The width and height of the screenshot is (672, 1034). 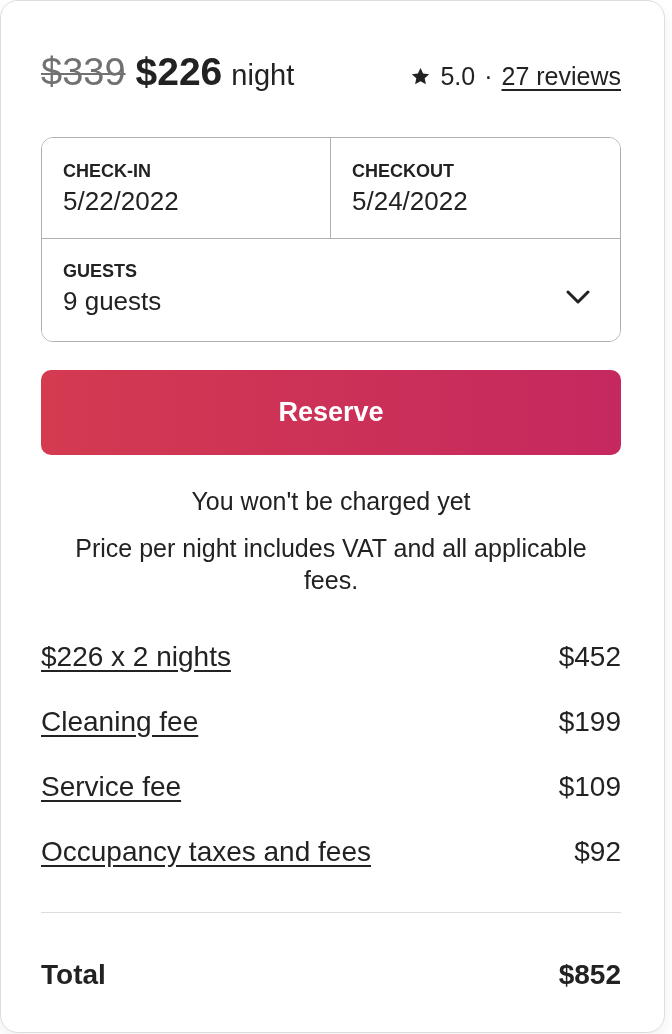 I want to click on fee-link: Service fee, so click(x=111, y=787).